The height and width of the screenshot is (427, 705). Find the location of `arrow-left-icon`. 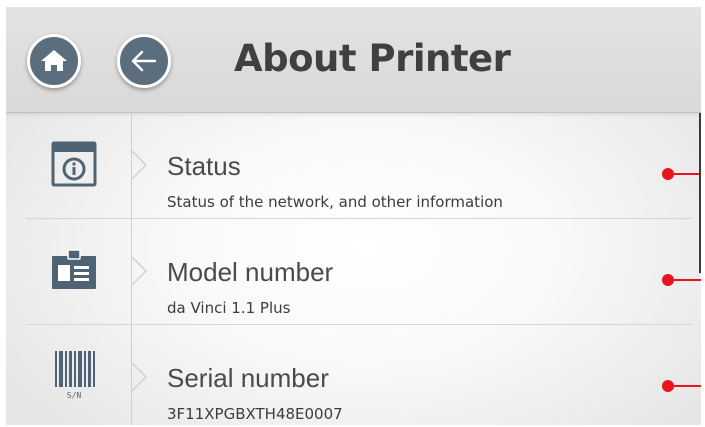

arrow-left-icon is located at coordinates (144, 61).